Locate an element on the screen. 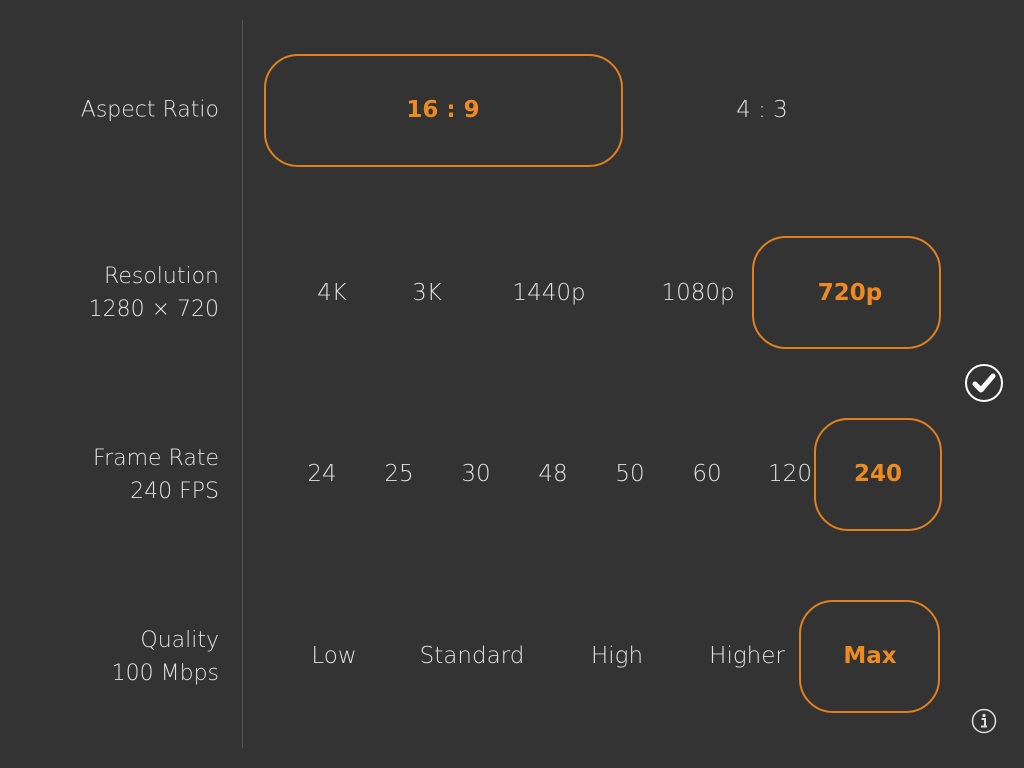 This screenshot has height=768, width=1024. frame-rate-value: 240 FPS is located at coordinates (174, 491).